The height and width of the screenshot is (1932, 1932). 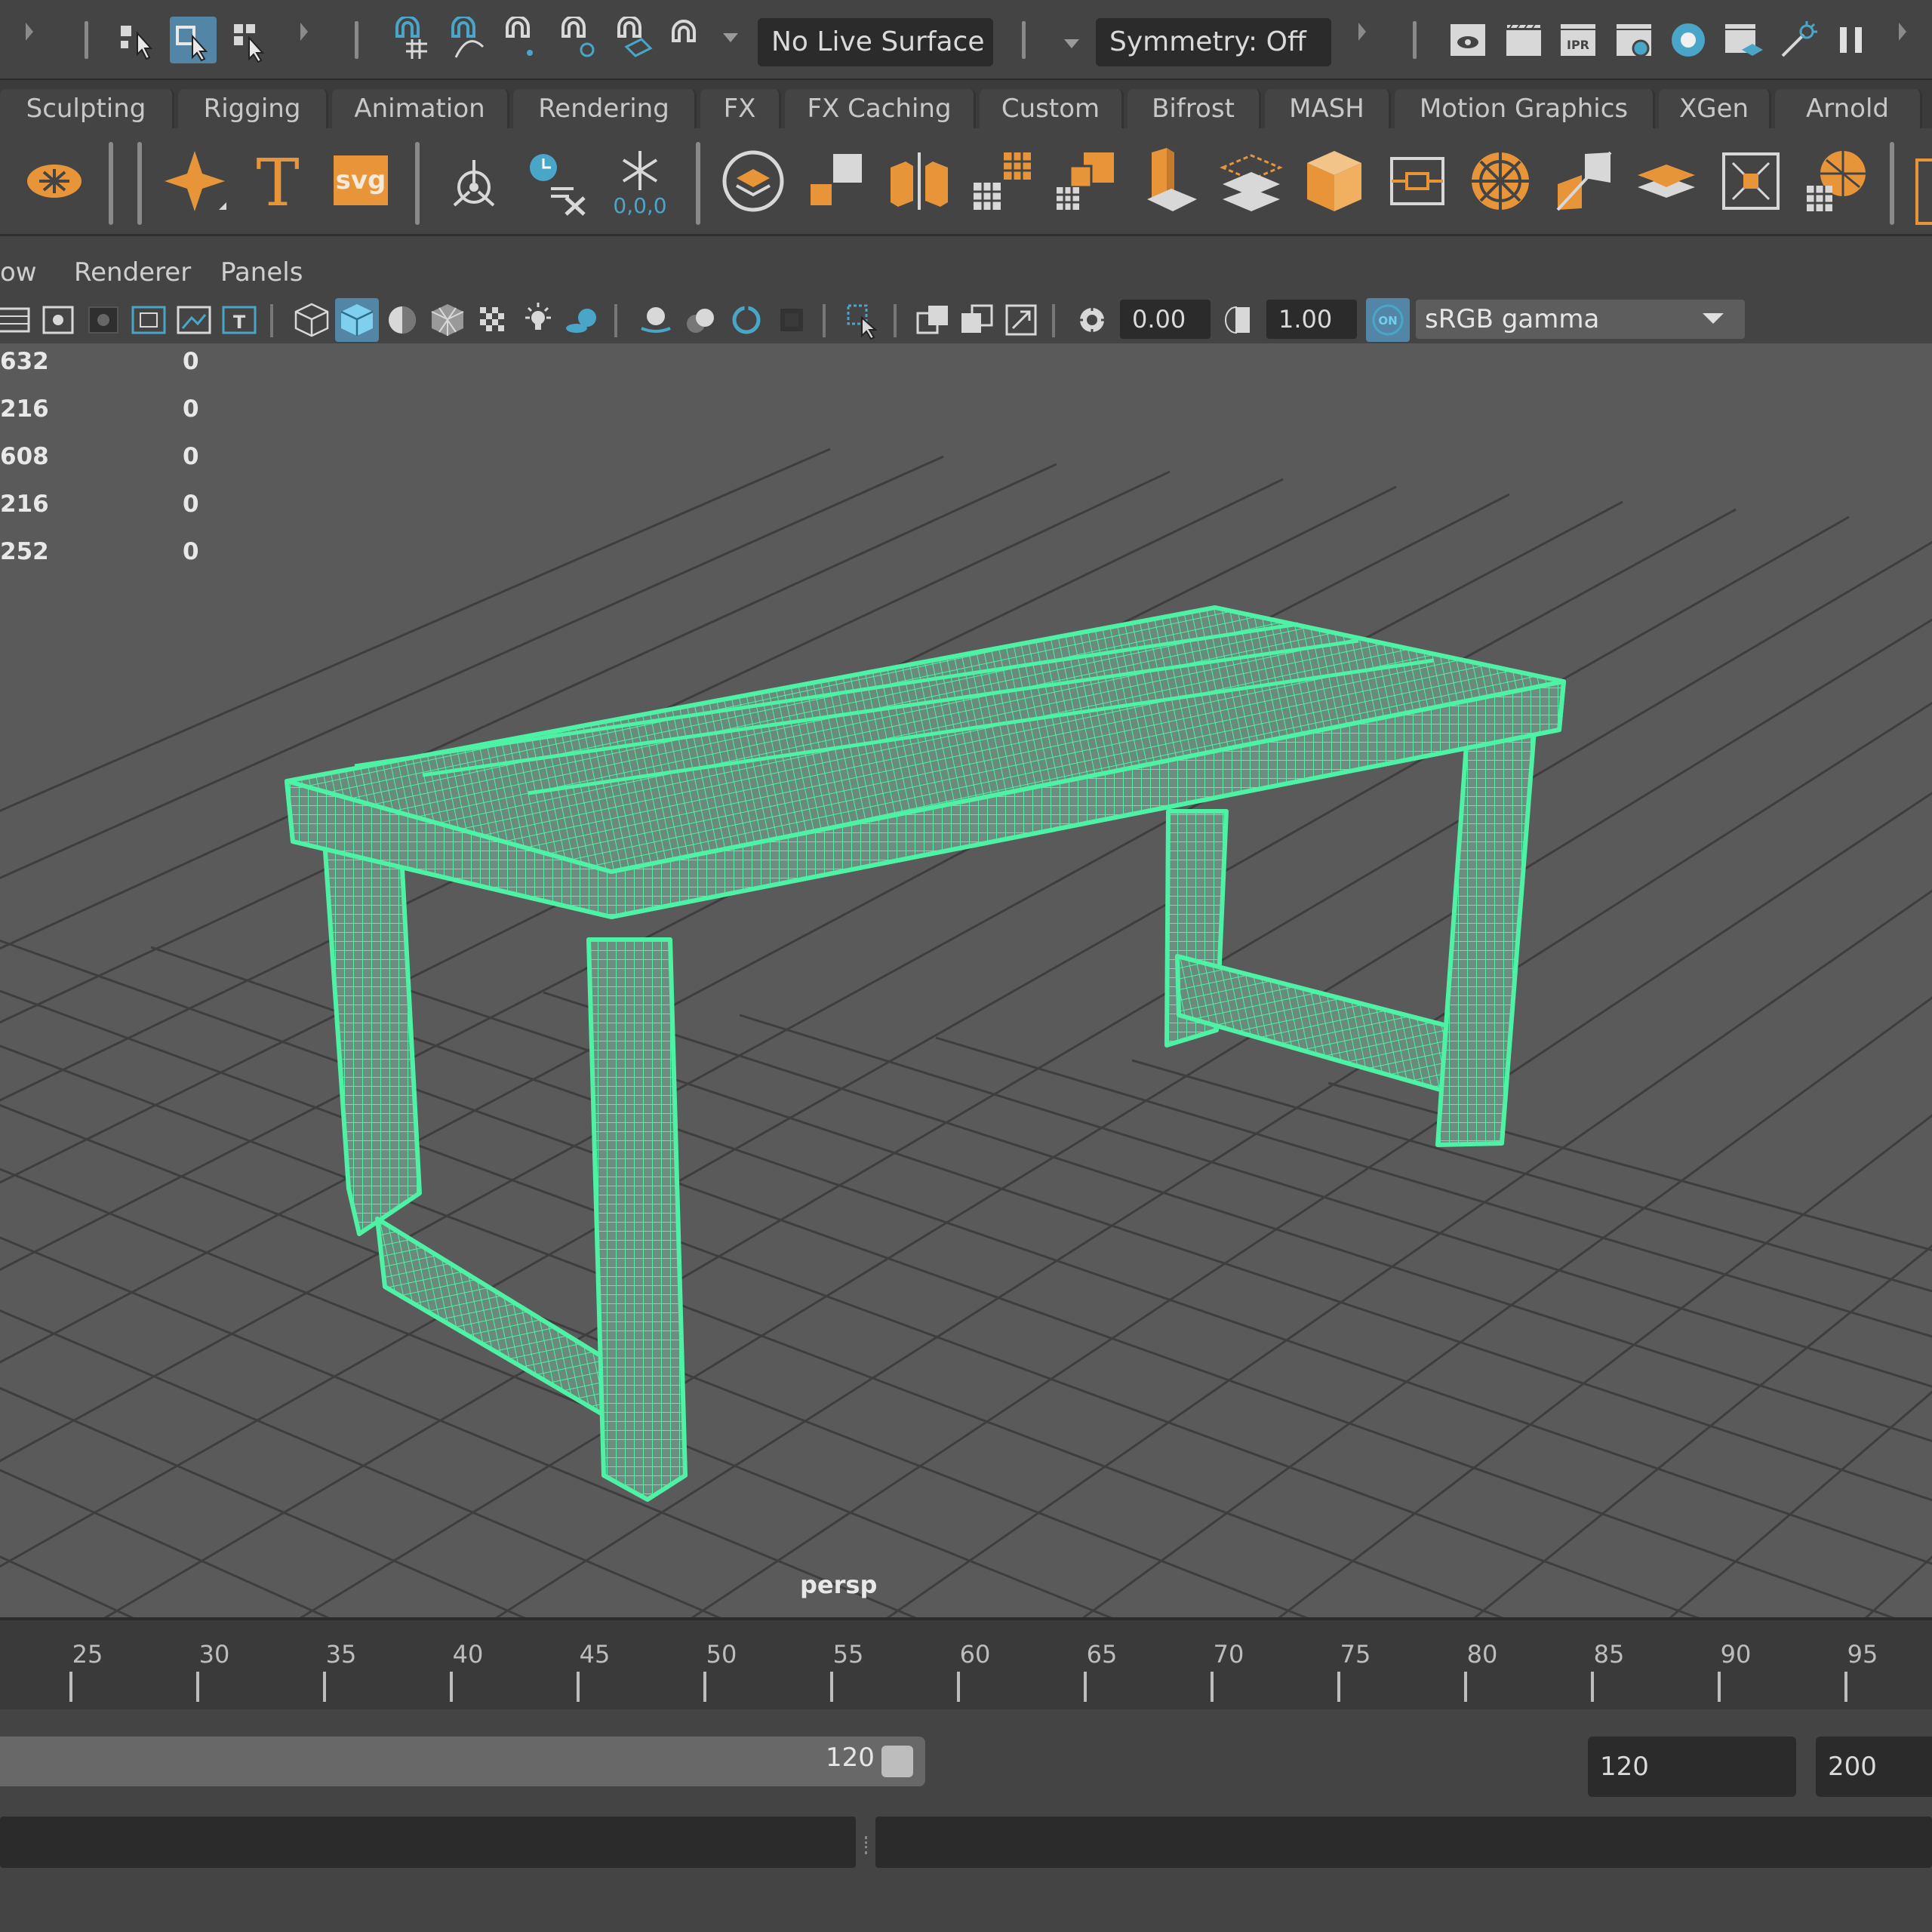 What do you see at coordinates (462, 1761) in the screenshot?
I see `playback-range-bar` at bounding box center [462, 1761].